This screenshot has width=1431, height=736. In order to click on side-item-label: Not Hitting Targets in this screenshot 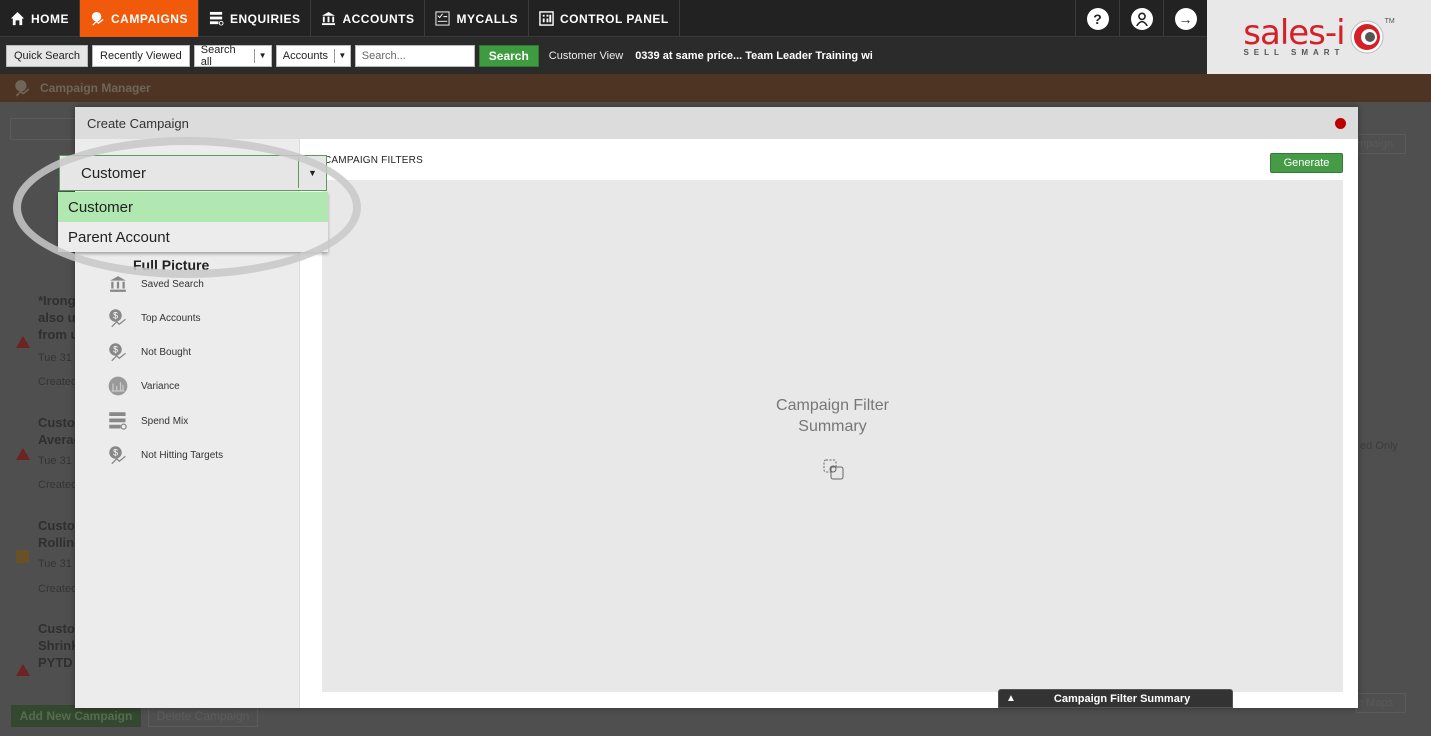, I will do `click(182, 455)`.